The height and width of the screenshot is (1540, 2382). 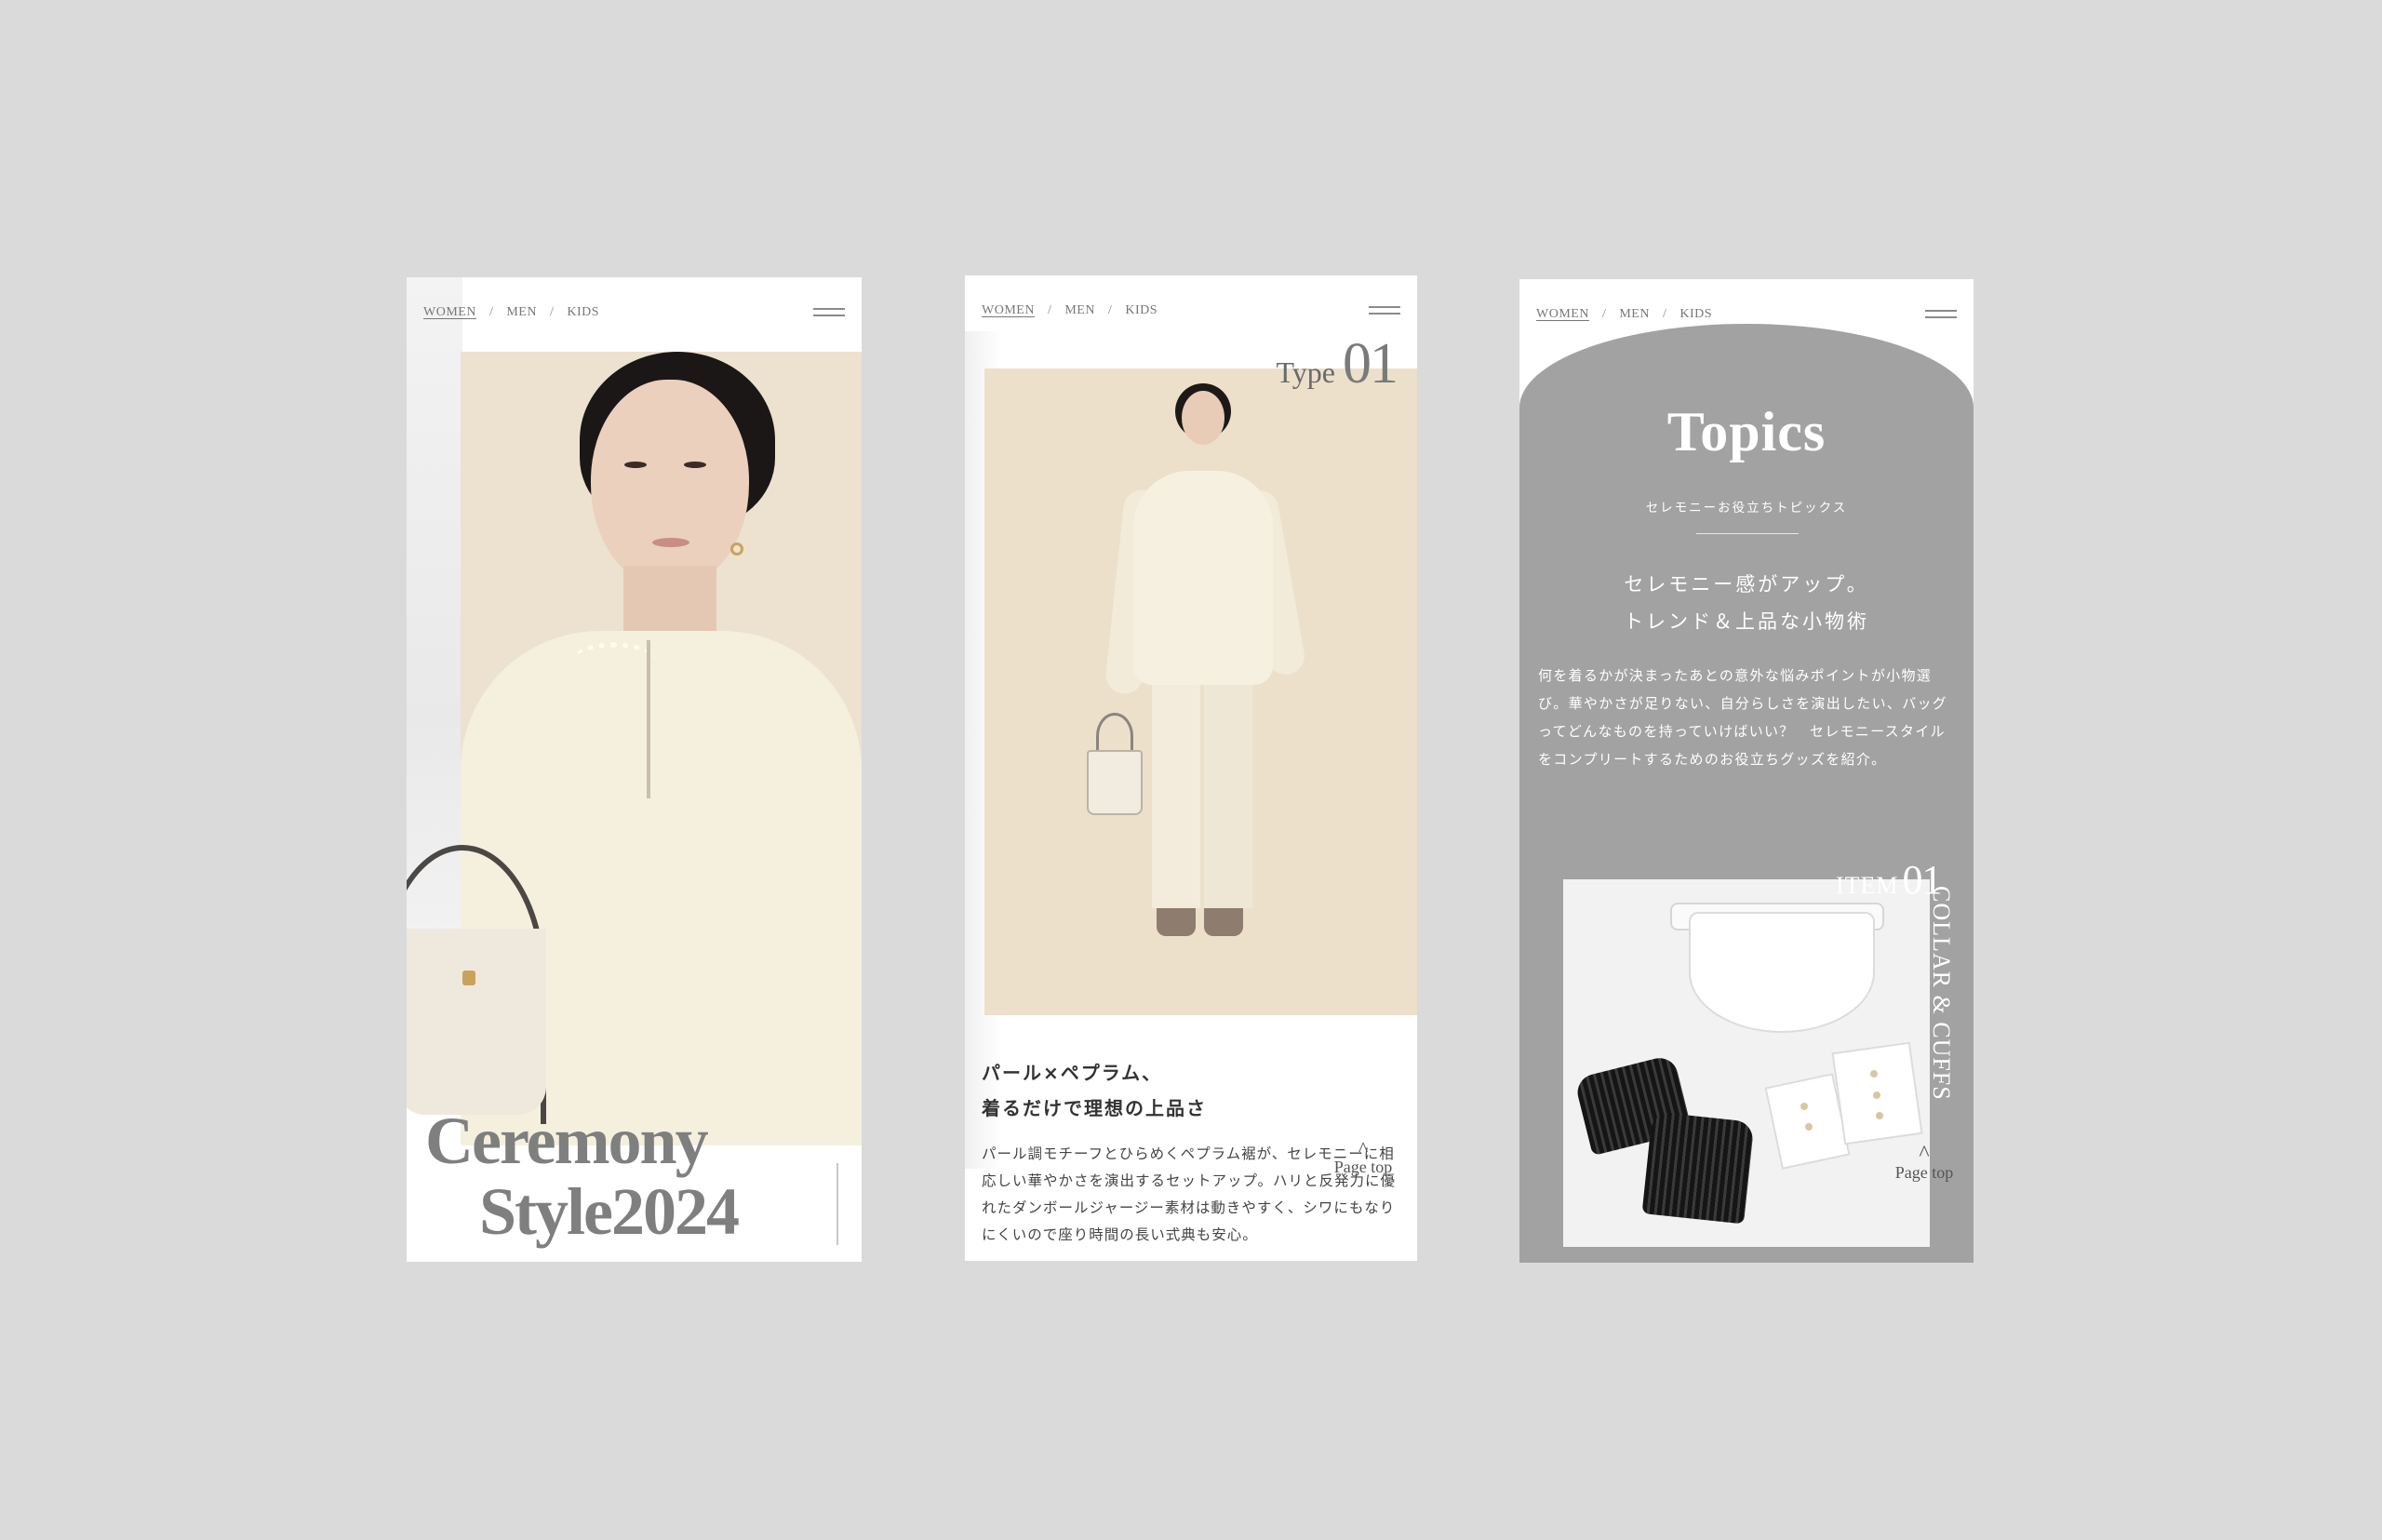 I want to click on type-number: 01, so click(x=1370, y=363).